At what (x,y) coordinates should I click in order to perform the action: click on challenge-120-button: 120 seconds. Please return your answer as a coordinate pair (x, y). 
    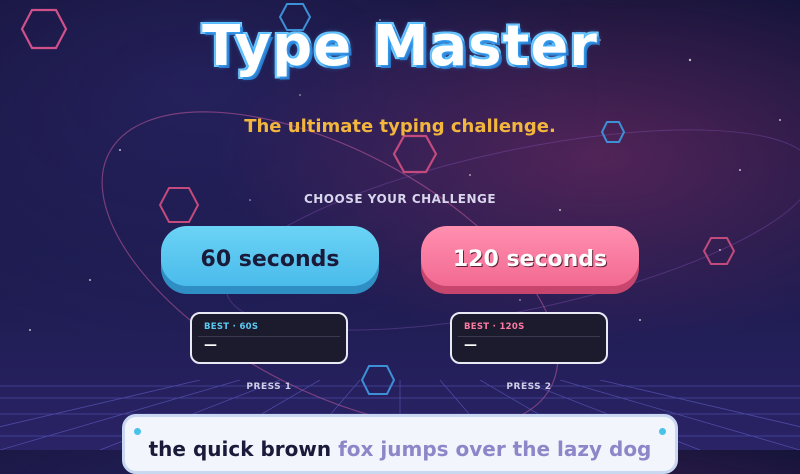
    Looking at the image, I should click on (530, 259).